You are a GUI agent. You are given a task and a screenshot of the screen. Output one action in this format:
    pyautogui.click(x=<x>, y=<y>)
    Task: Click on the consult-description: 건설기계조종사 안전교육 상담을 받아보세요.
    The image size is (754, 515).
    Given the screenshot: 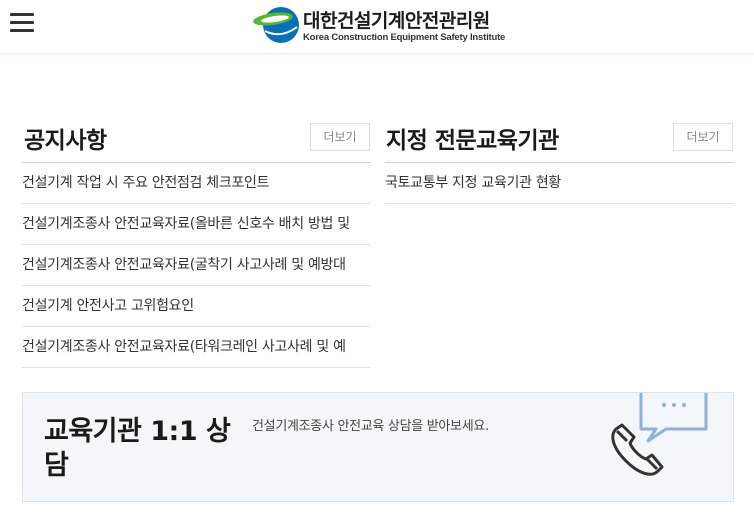 What is the action you would take?
    pyautogui.click(x=370, y=426)
    